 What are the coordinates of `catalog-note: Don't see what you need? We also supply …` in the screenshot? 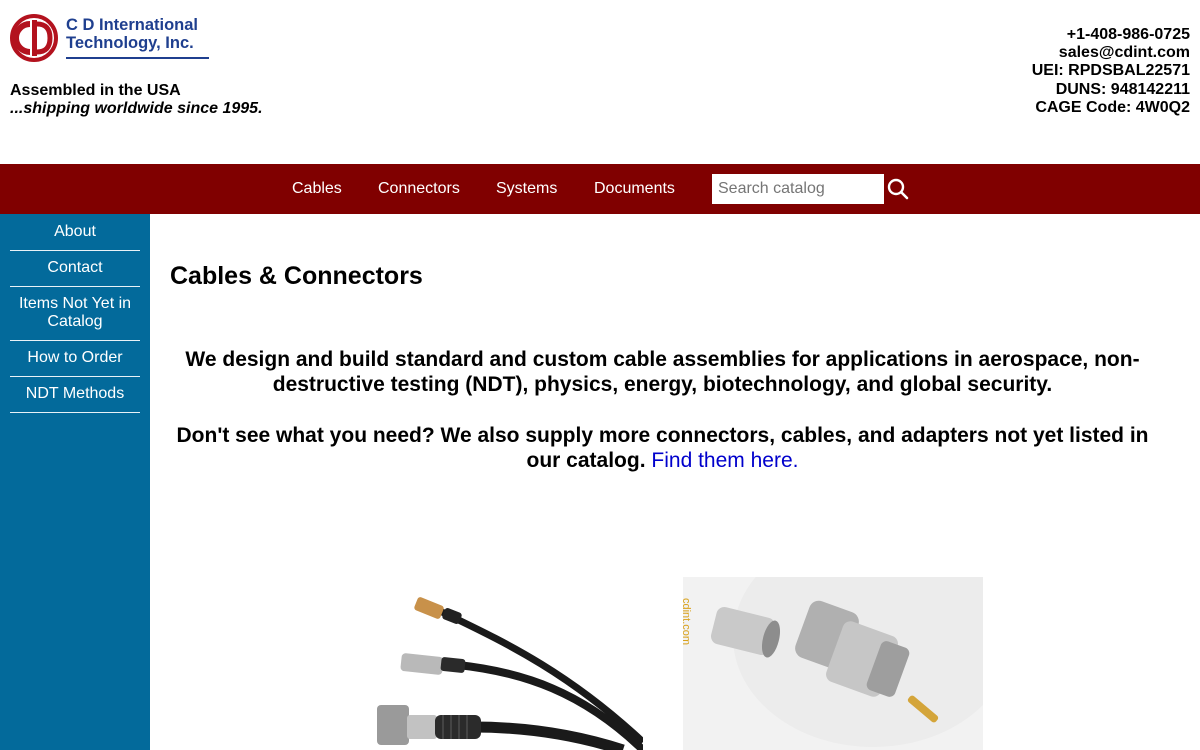 It's located at (662, 448).